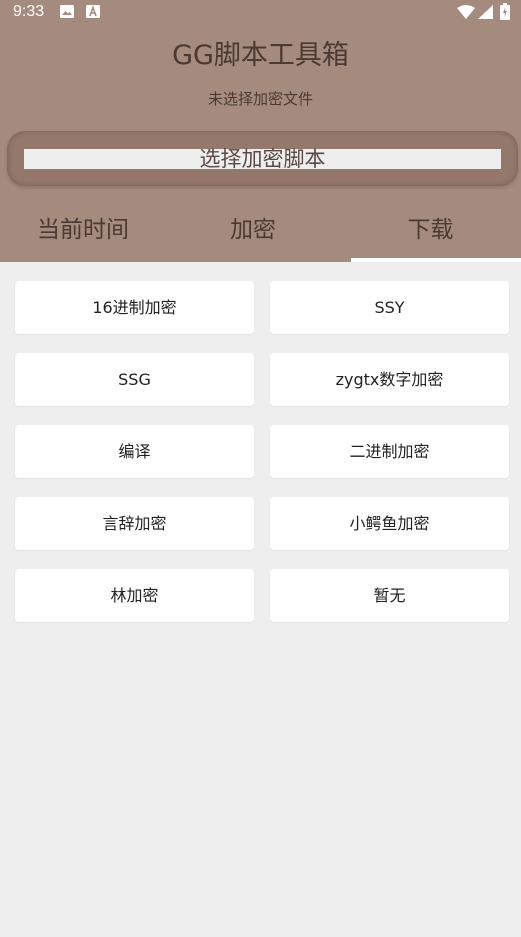  Describe the element at coordinates (436, 260) in the screenshot. I see `tab-indicator` at that location.